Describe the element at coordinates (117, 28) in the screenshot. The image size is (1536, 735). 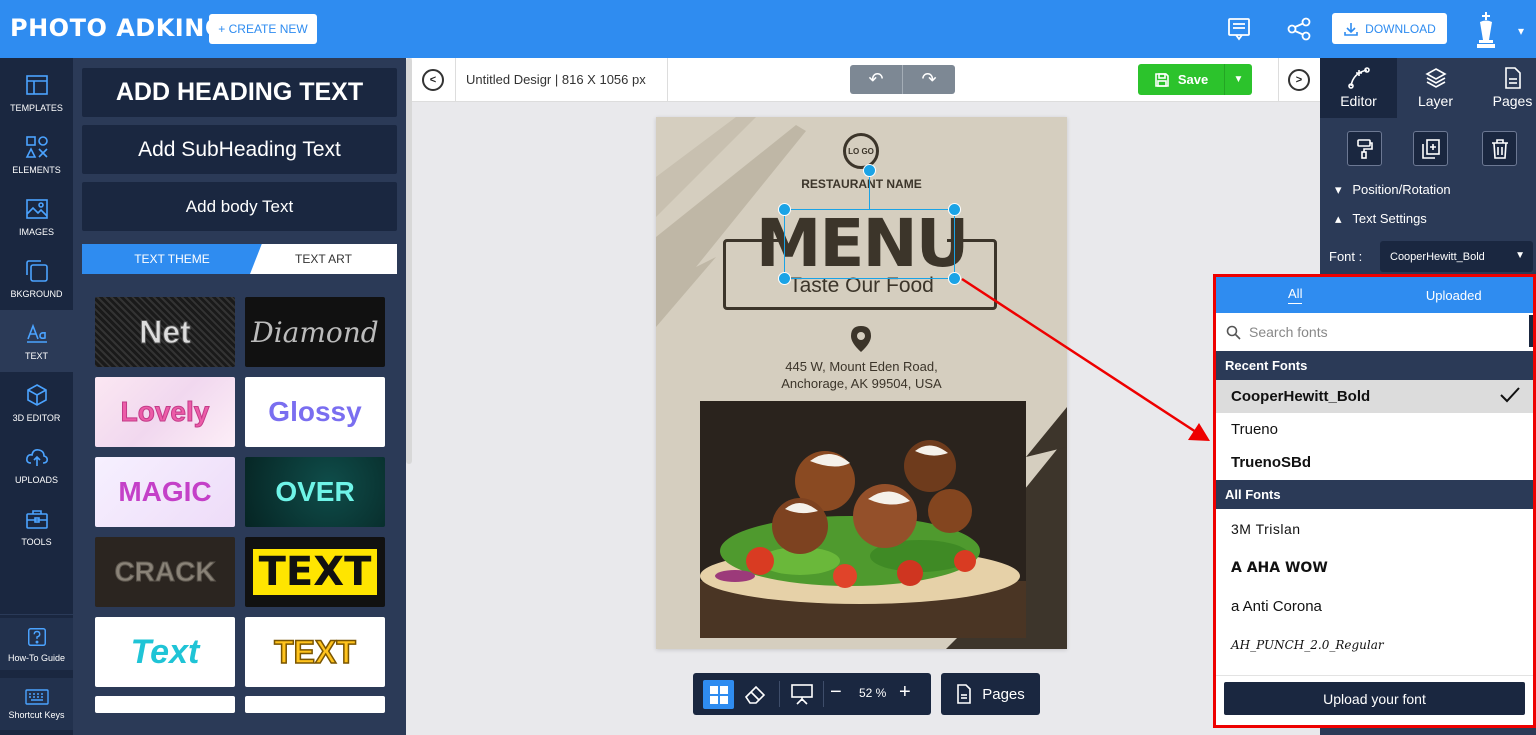
I see `app-logo: PHOTO ADKING` at that location.